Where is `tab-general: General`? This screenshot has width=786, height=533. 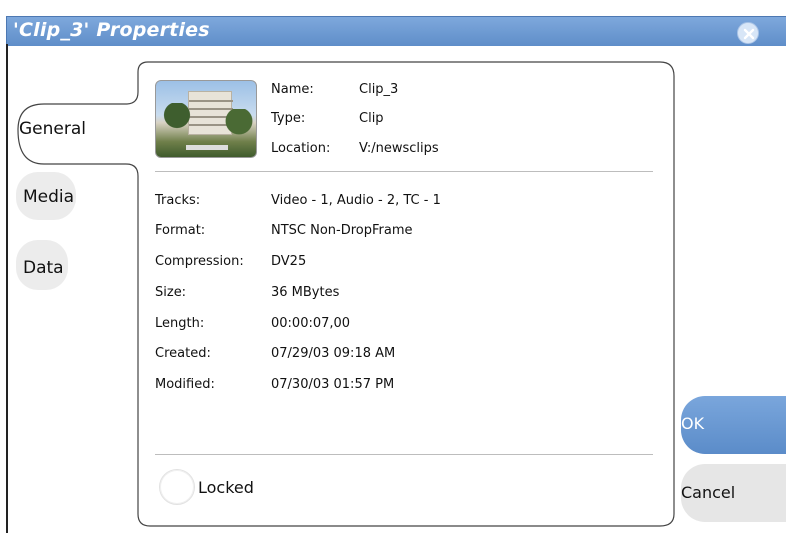
tab-general: General is located at coordinates (78, 133).